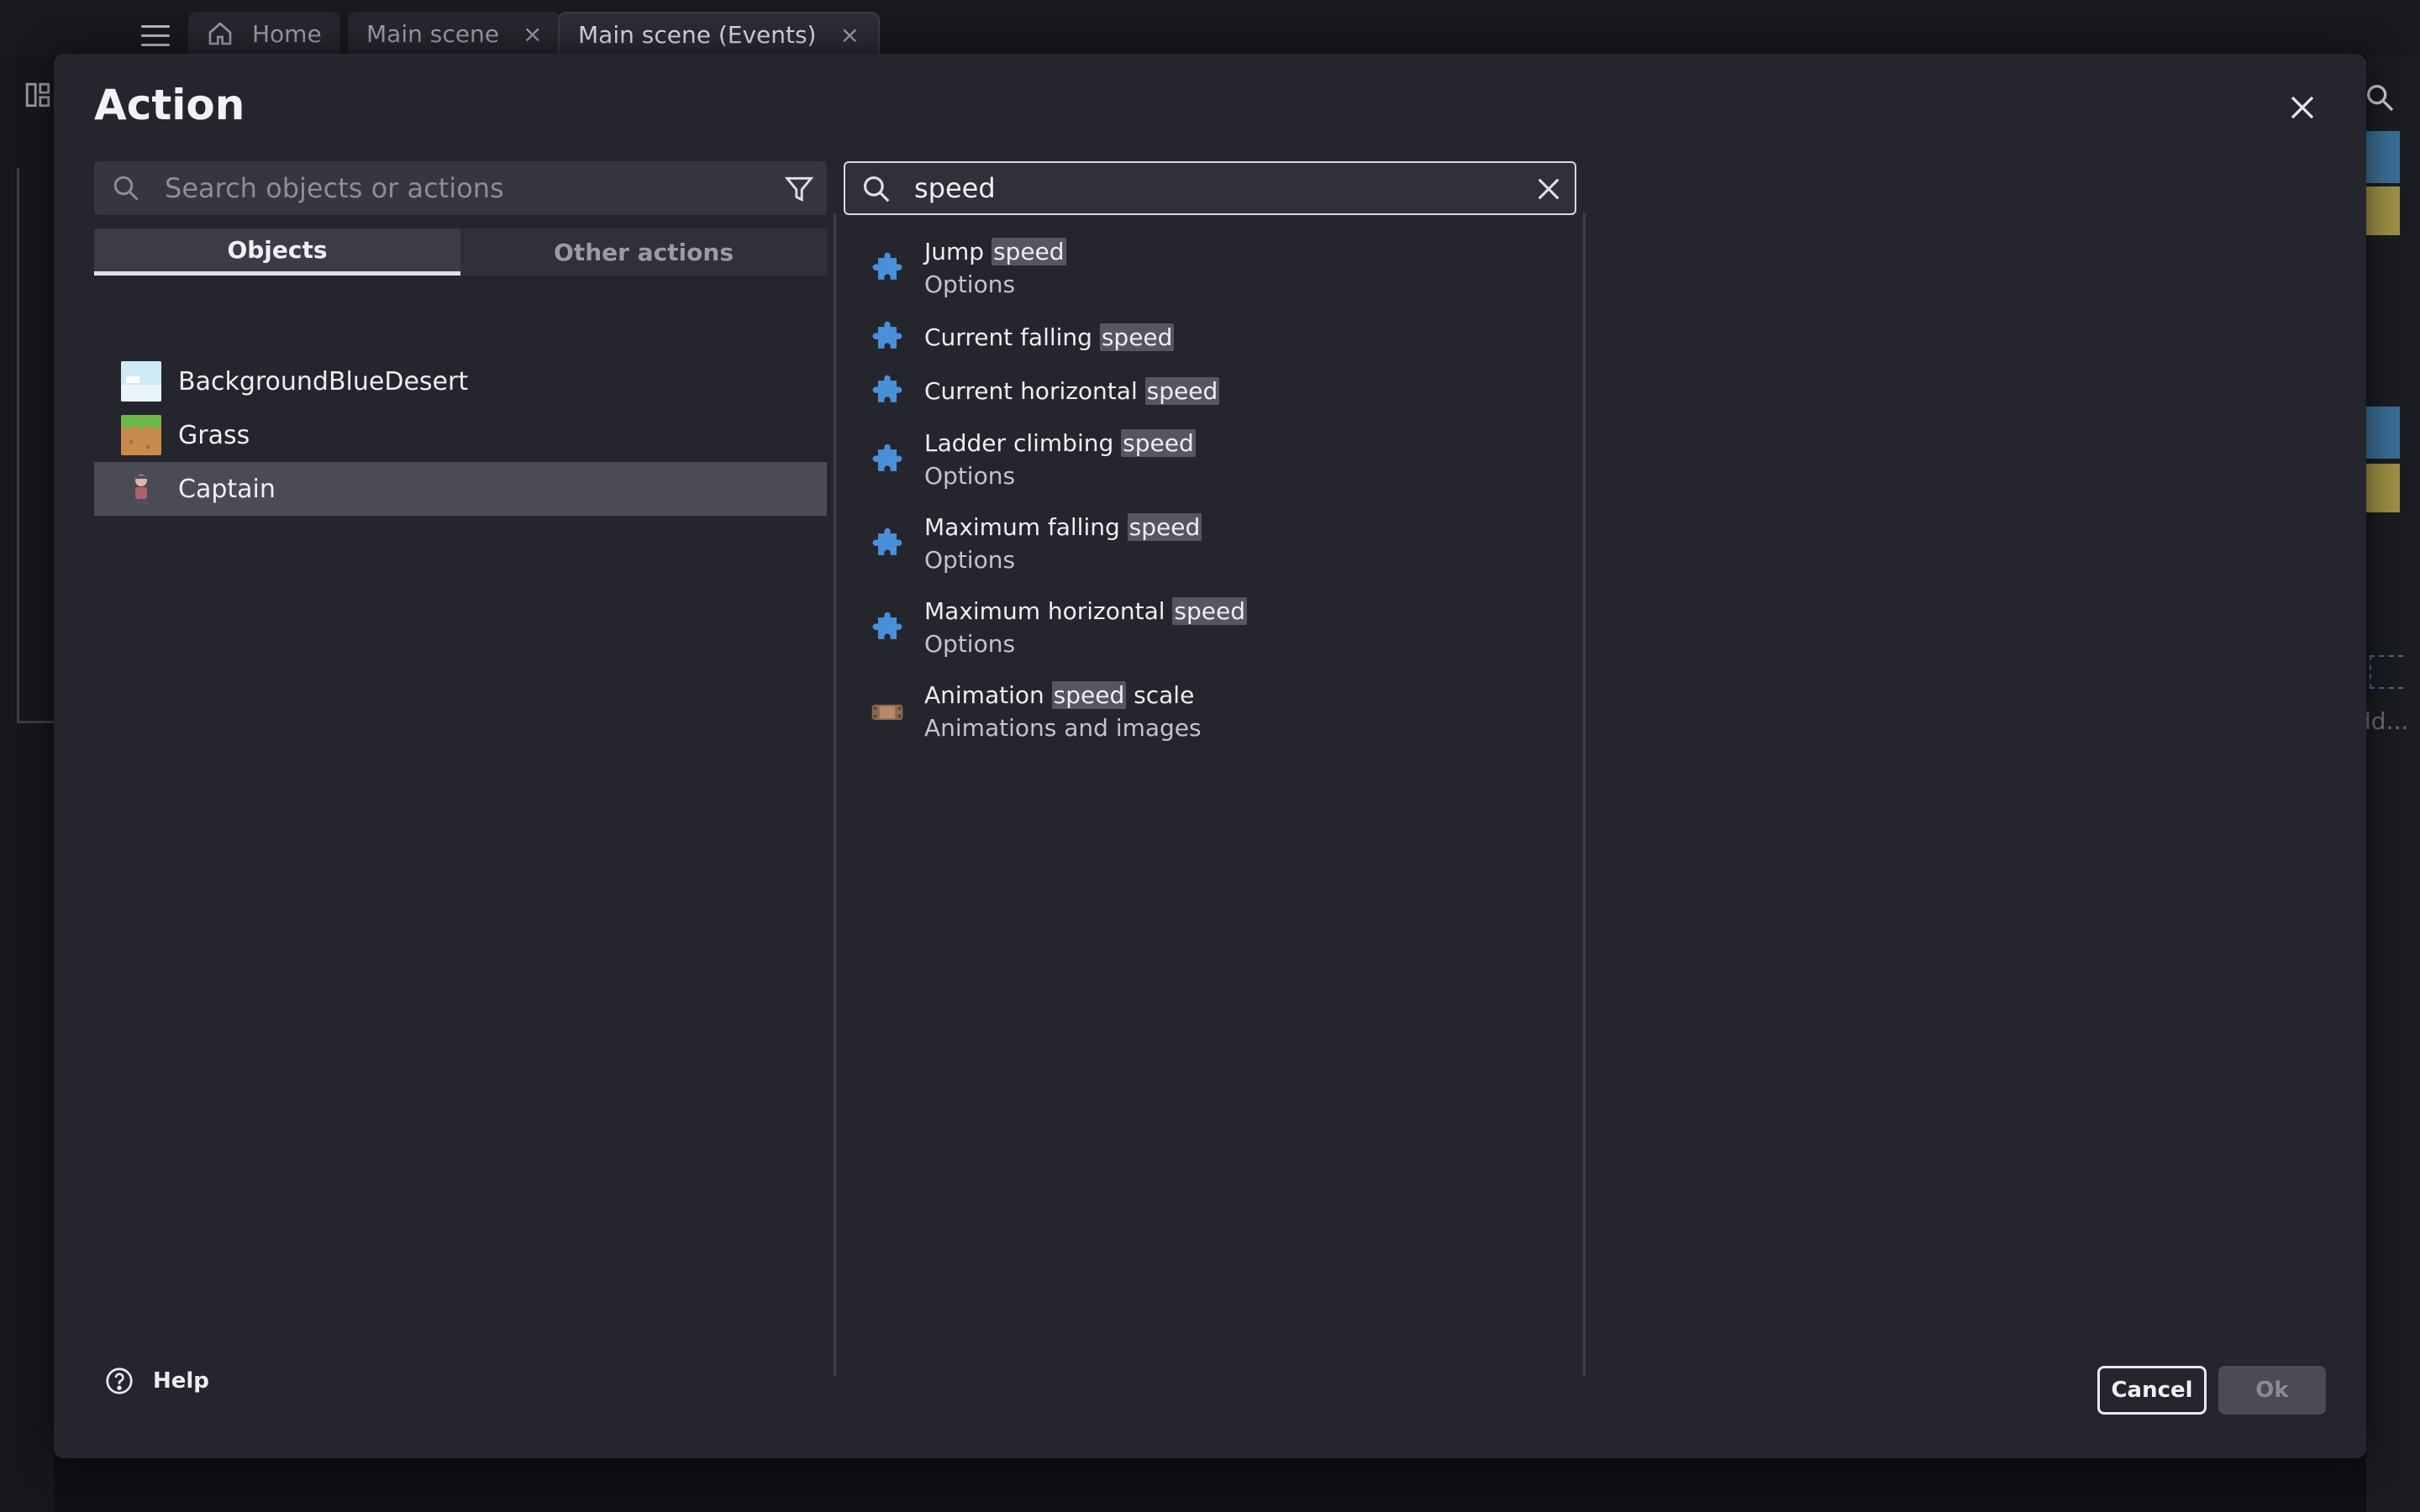  Describe the element at coordinates (2152, 1390) in the screenshot. I see `cancel-button: Cancel` at that location.